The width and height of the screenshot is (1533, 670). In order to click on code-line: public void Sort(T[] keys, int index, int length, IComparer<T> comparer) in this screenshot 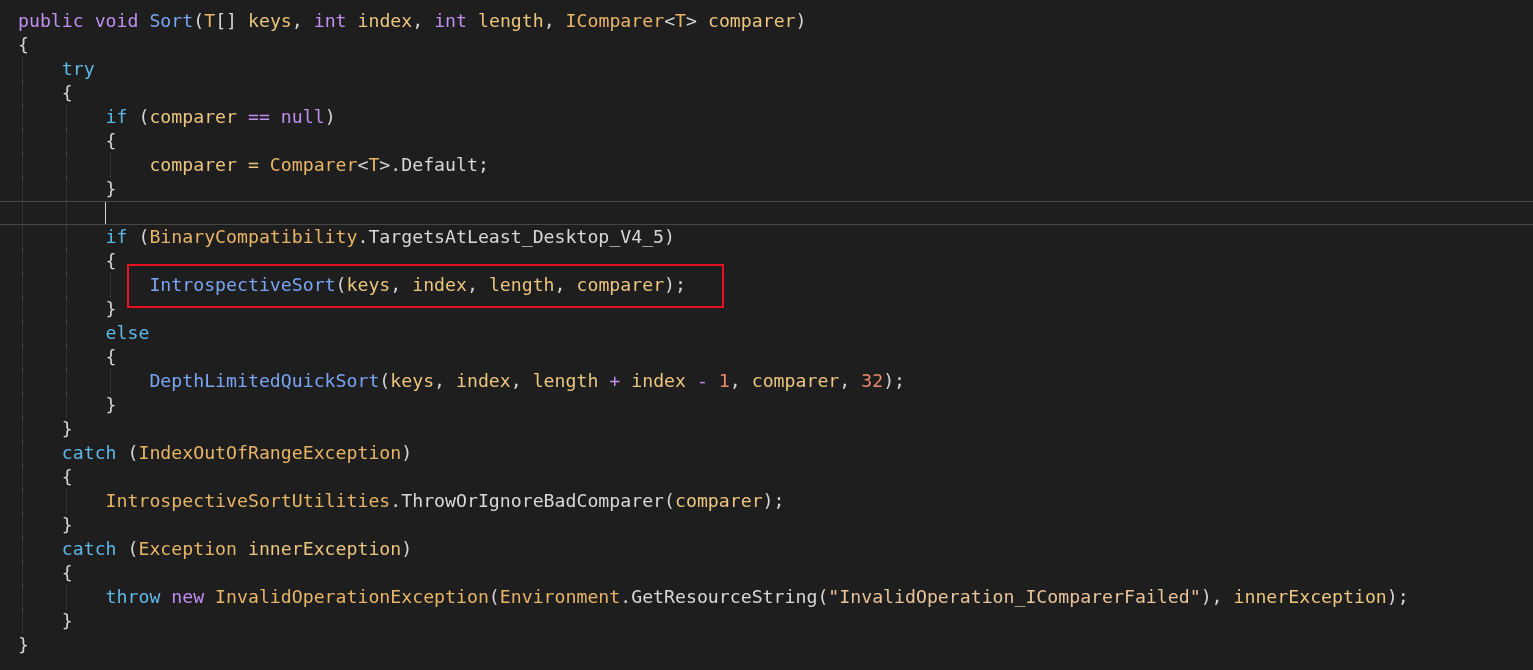, I will do `click(412, 21)`.